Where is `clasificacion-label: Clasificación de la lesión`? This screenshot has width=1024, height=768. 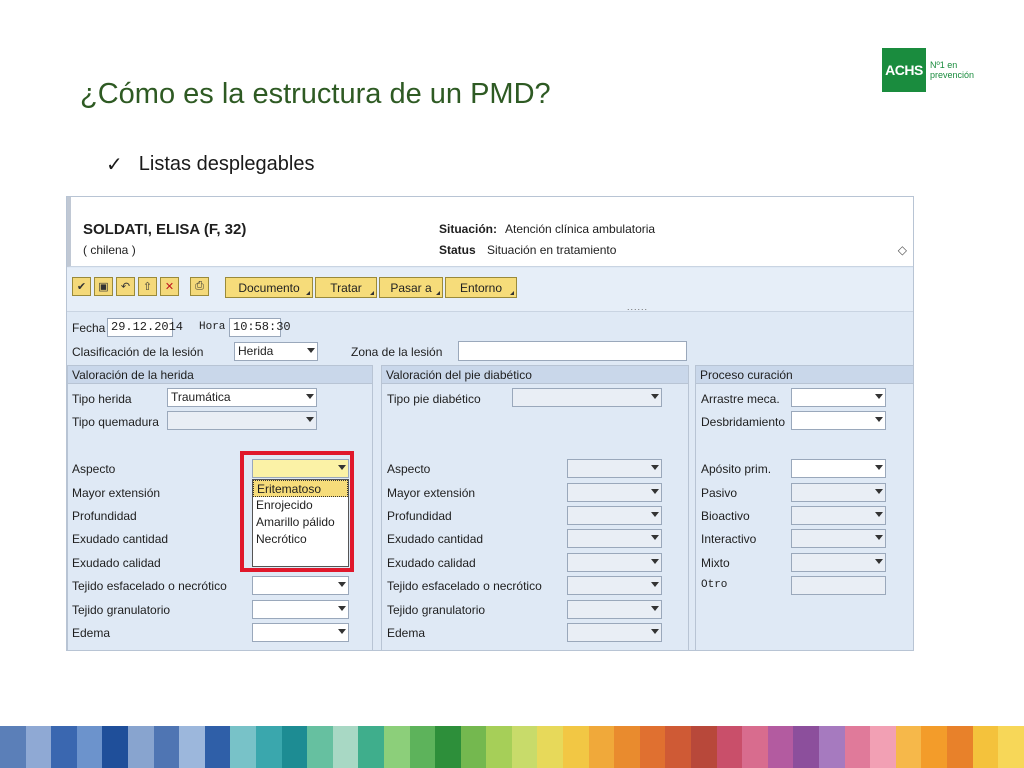 clasificacion-label: Clasificación de la lesión is located at coordinates (138, 352).